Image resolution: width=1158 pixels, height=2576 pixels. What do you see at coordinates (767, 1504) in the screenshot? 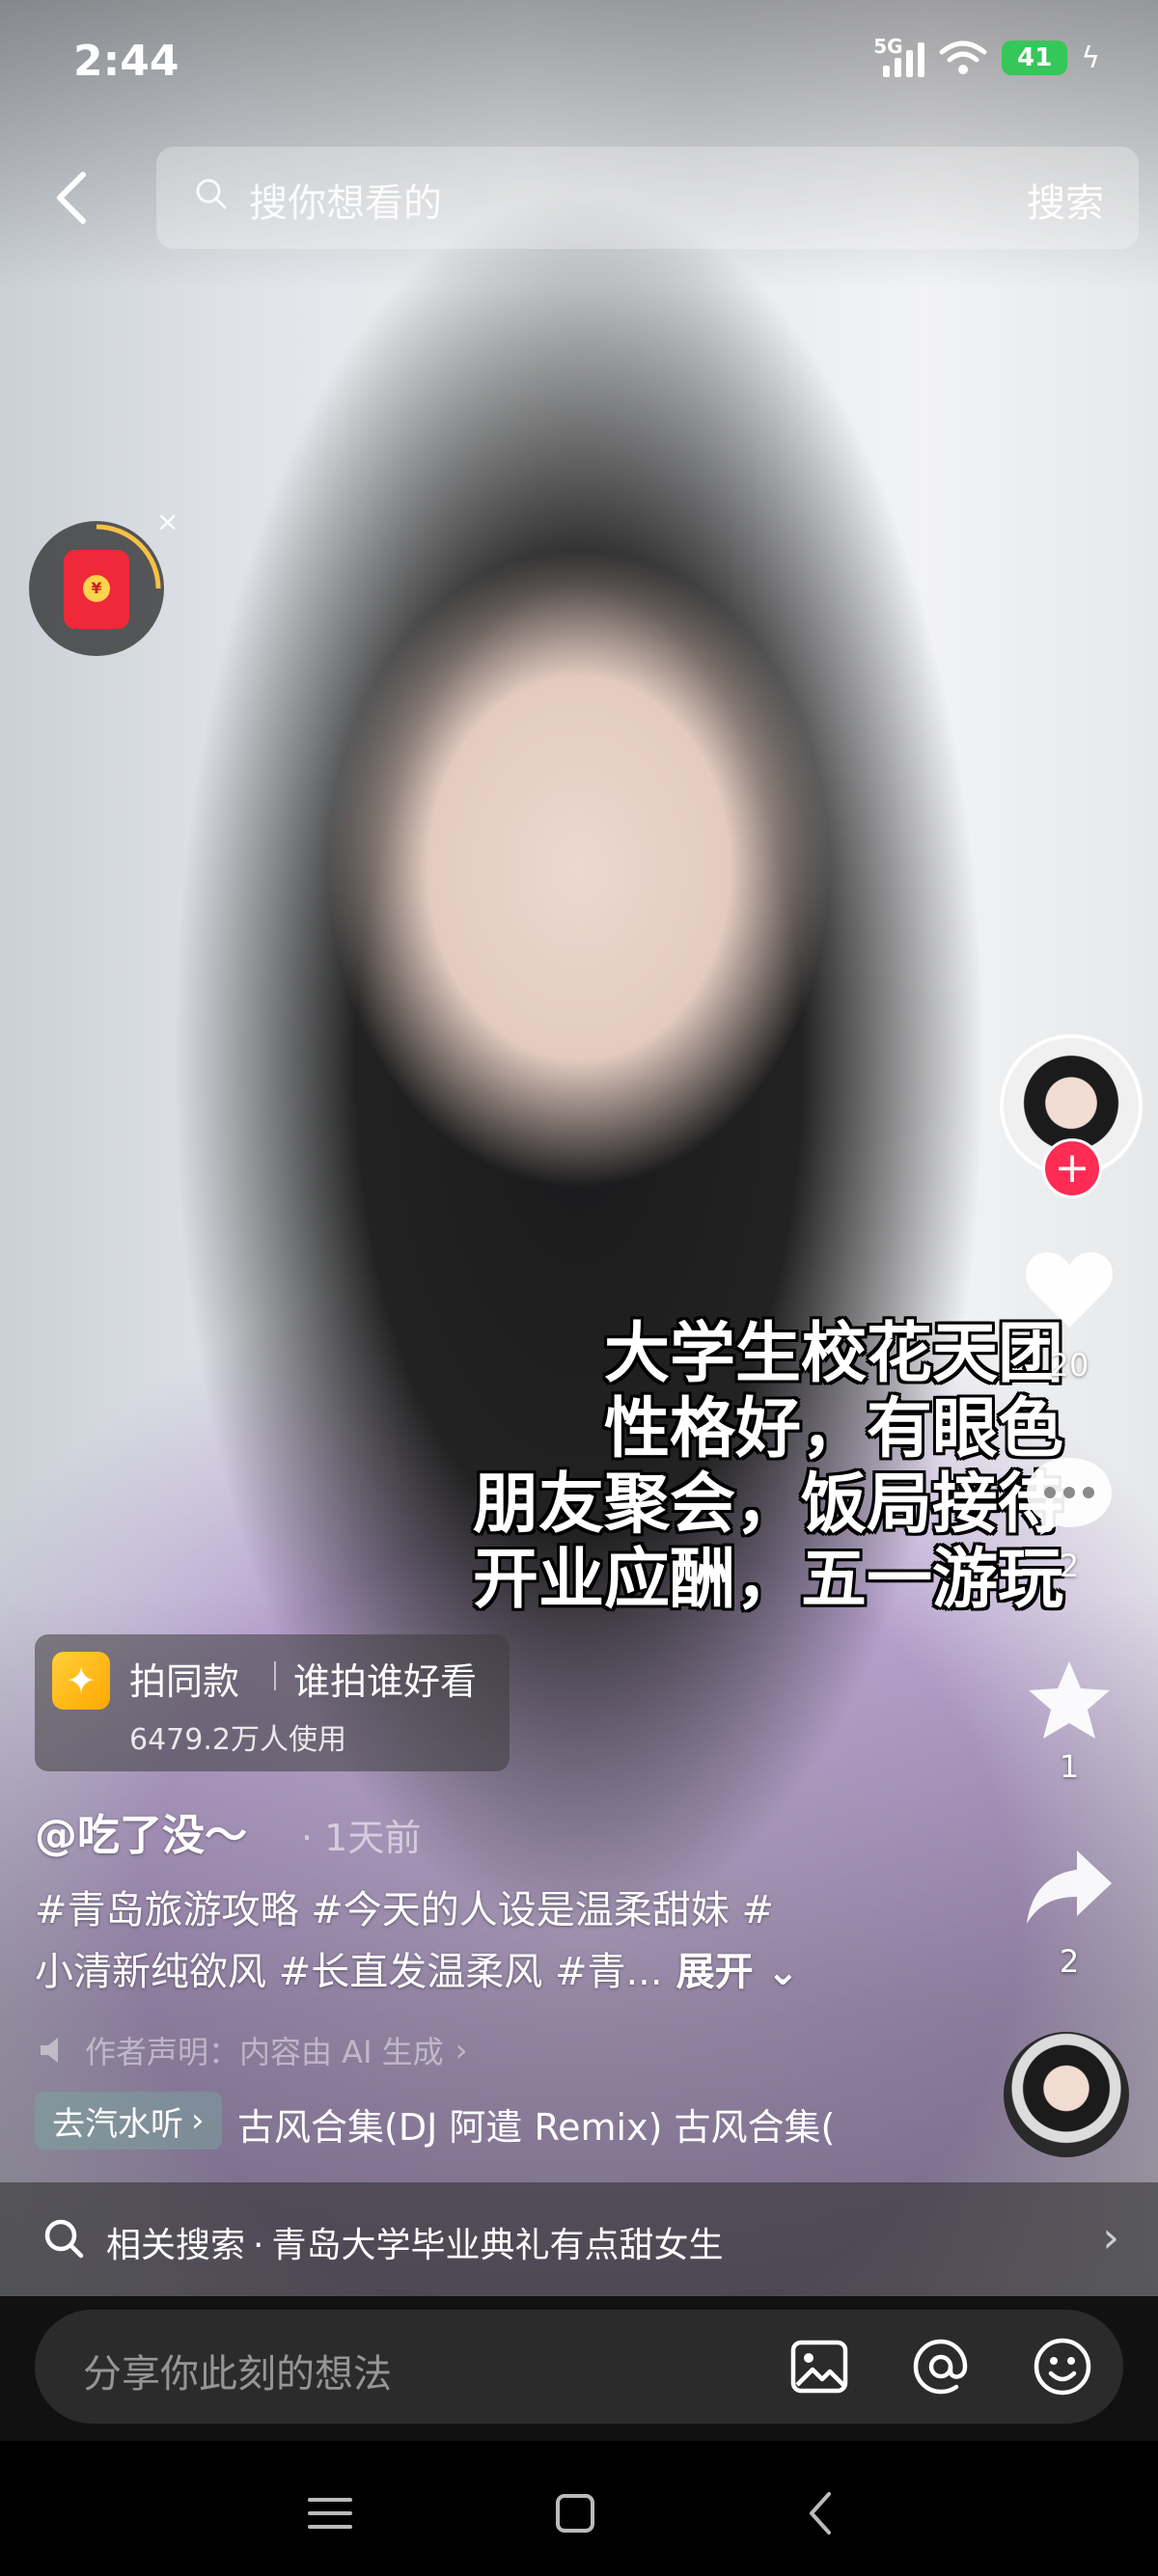
I see `overlay-line: 朋友聚会，饭局接待` at bounding box center [767, 1504].